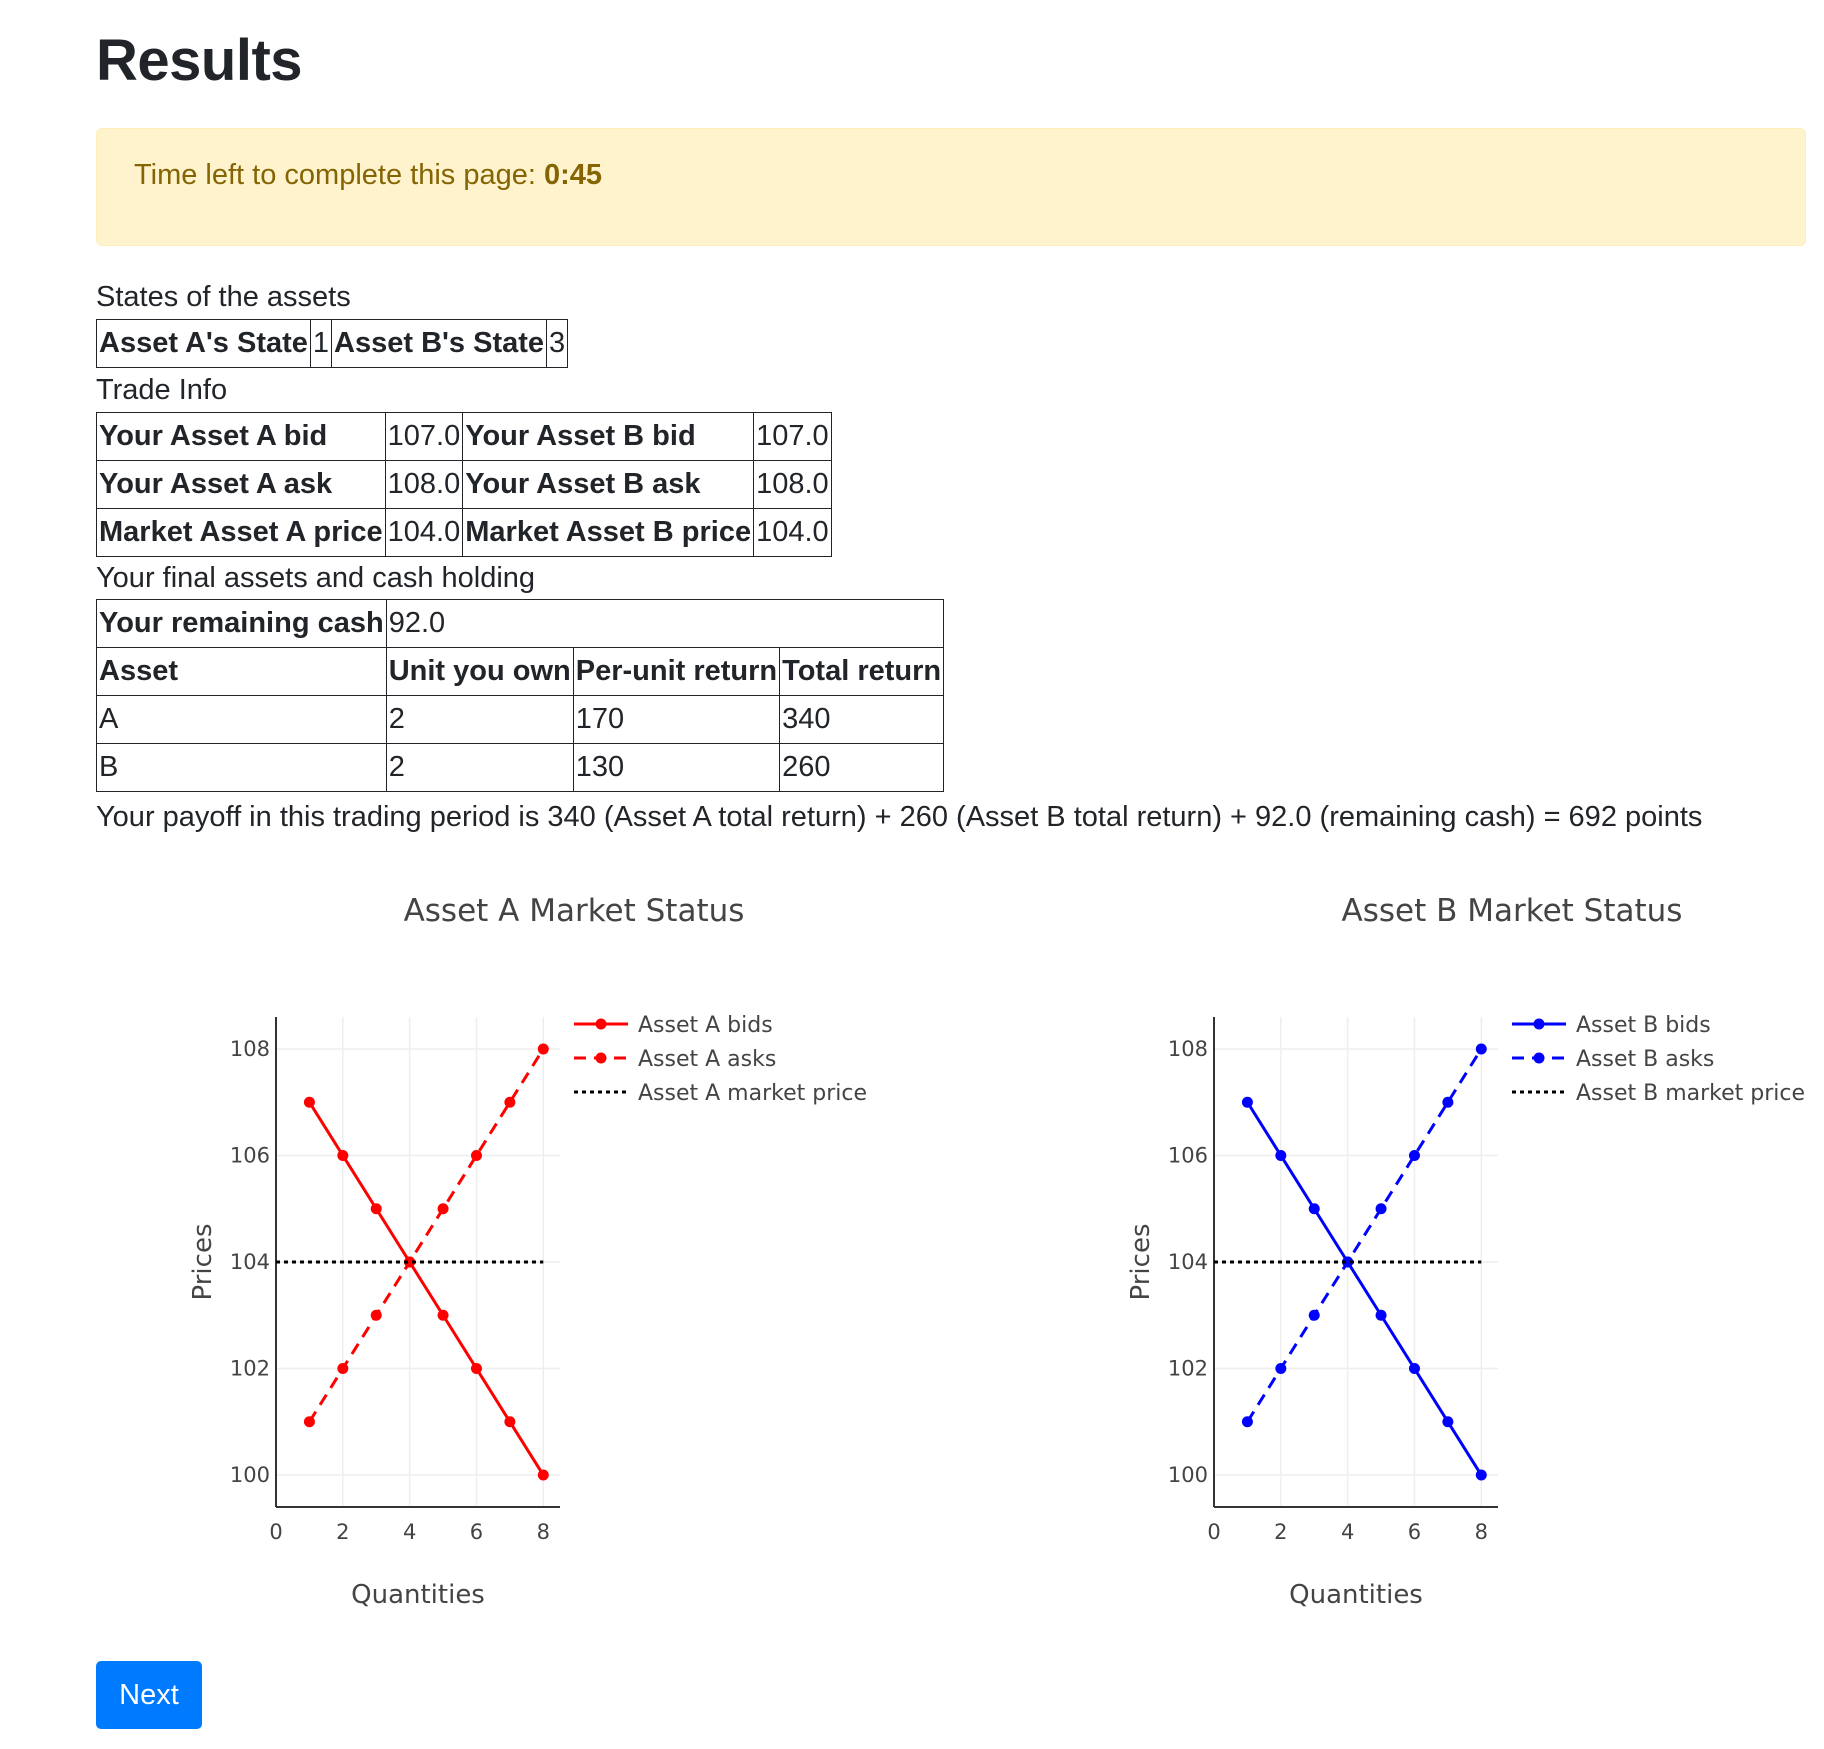 The image size is (1824, 1749). What do you see at coordinates (241, 623) in the screenshot?
I see `cash-label: Your remaining cash` at bounding box center [241, 623].